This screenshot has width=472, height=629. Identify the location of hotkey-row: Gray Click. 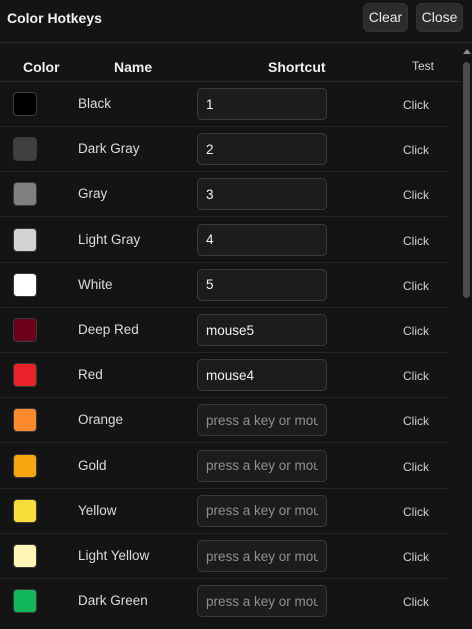
(224, 195).